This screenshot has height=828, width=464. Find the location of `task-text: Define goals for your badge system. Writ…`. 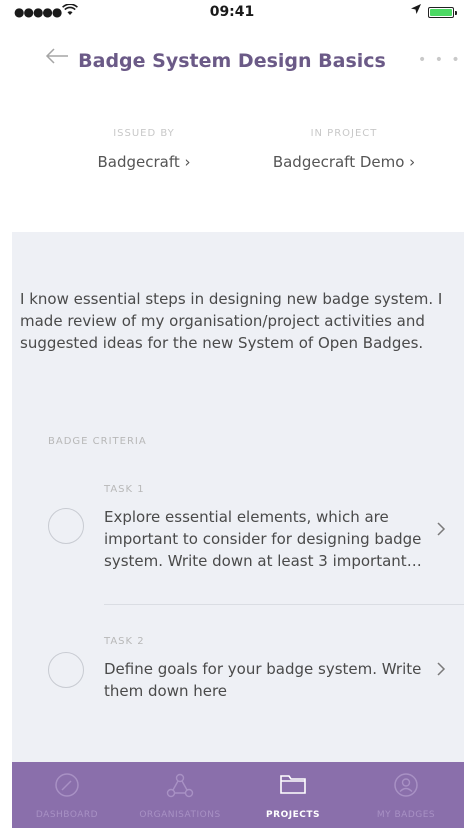

task-text: Define goals for your badge system. Writ… is located at coordinates (263, 680).